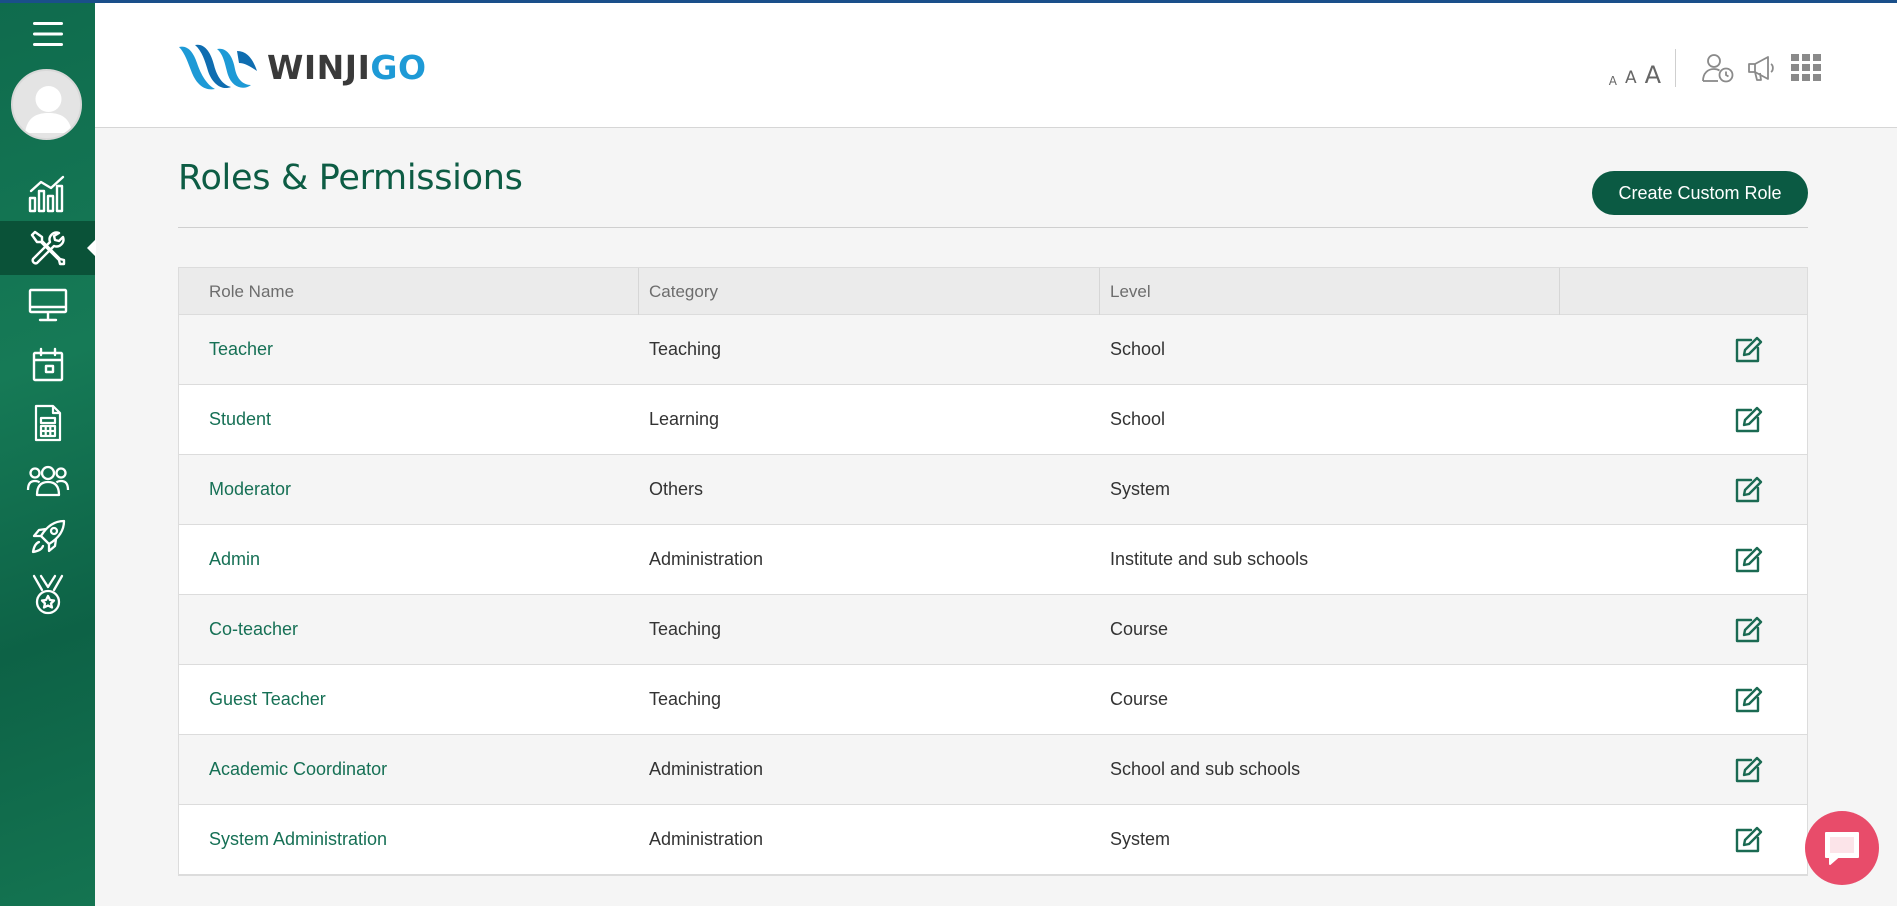  What do you see at coordinates (1205, 769) in the screenshot?
I see `role-level: School and sub schools` at bounding box center [1205, 769].